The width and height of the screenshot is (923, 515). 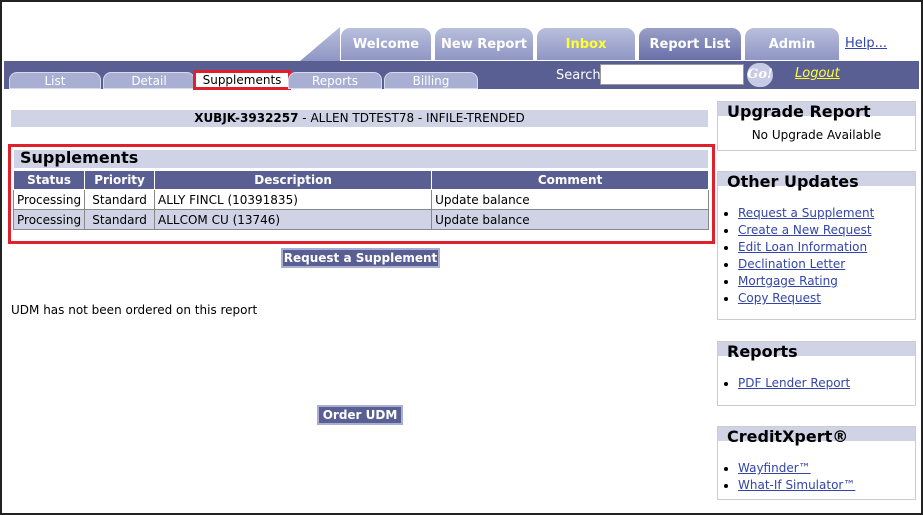 What do you see at coordinates (760, 75) in the screenshot?
I see `search-go-button: Go!` at bounding box center [760, 75].